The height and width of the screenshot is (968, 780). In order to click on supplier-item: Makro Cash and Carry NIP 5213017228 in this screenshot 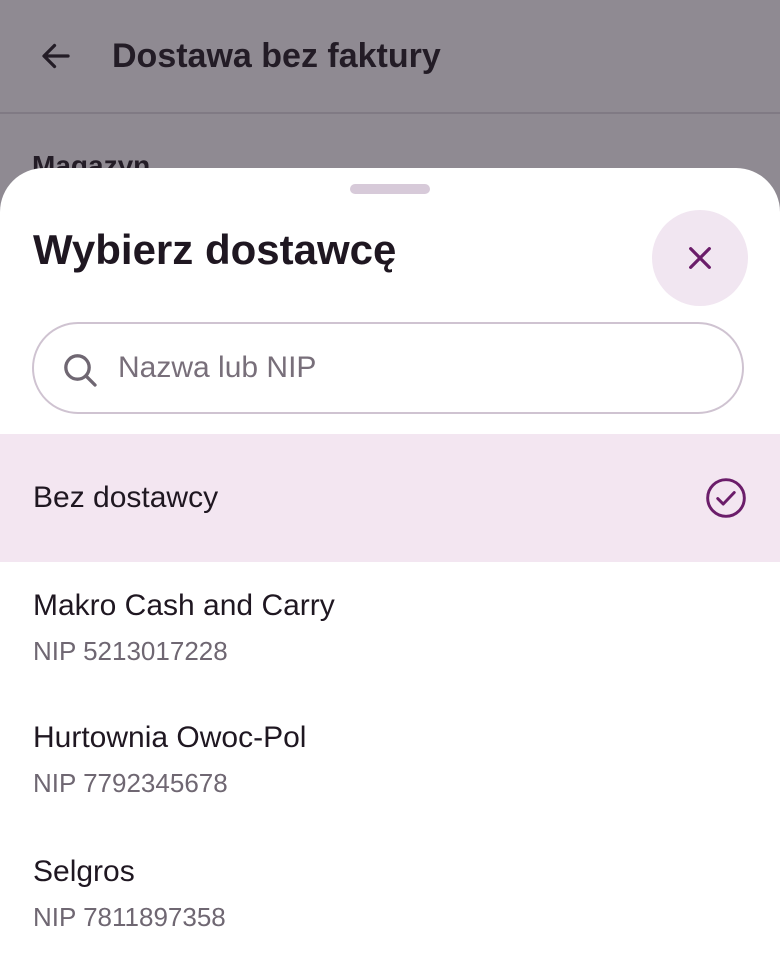, I will do `click(390, 634)`.